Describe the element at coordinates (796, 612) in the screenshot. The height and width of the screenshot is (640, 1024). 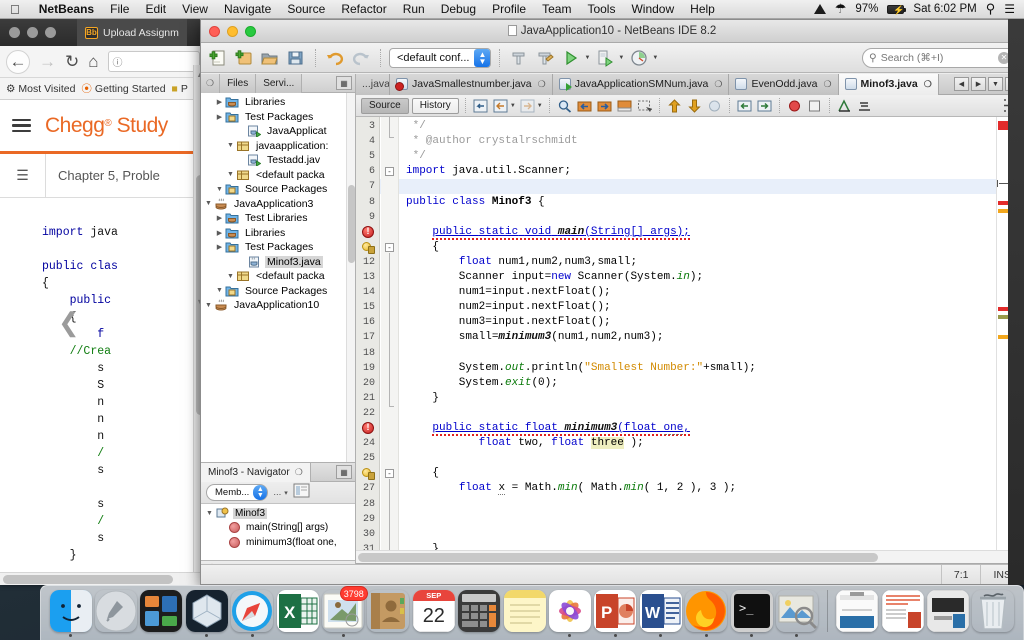
I see `dock-item-preview` at that location.